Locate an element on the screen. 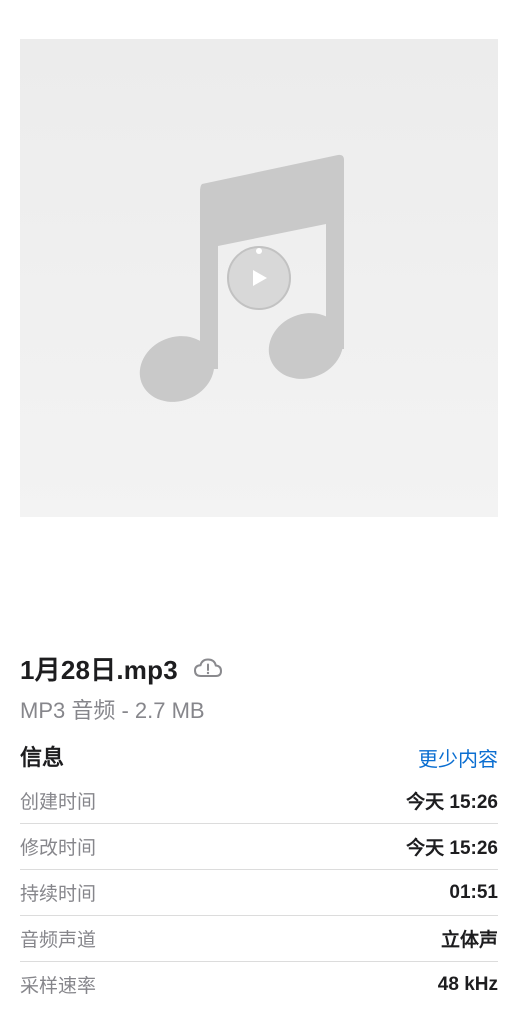  info-value: 48 kHz is located at coordinates (467, 984).